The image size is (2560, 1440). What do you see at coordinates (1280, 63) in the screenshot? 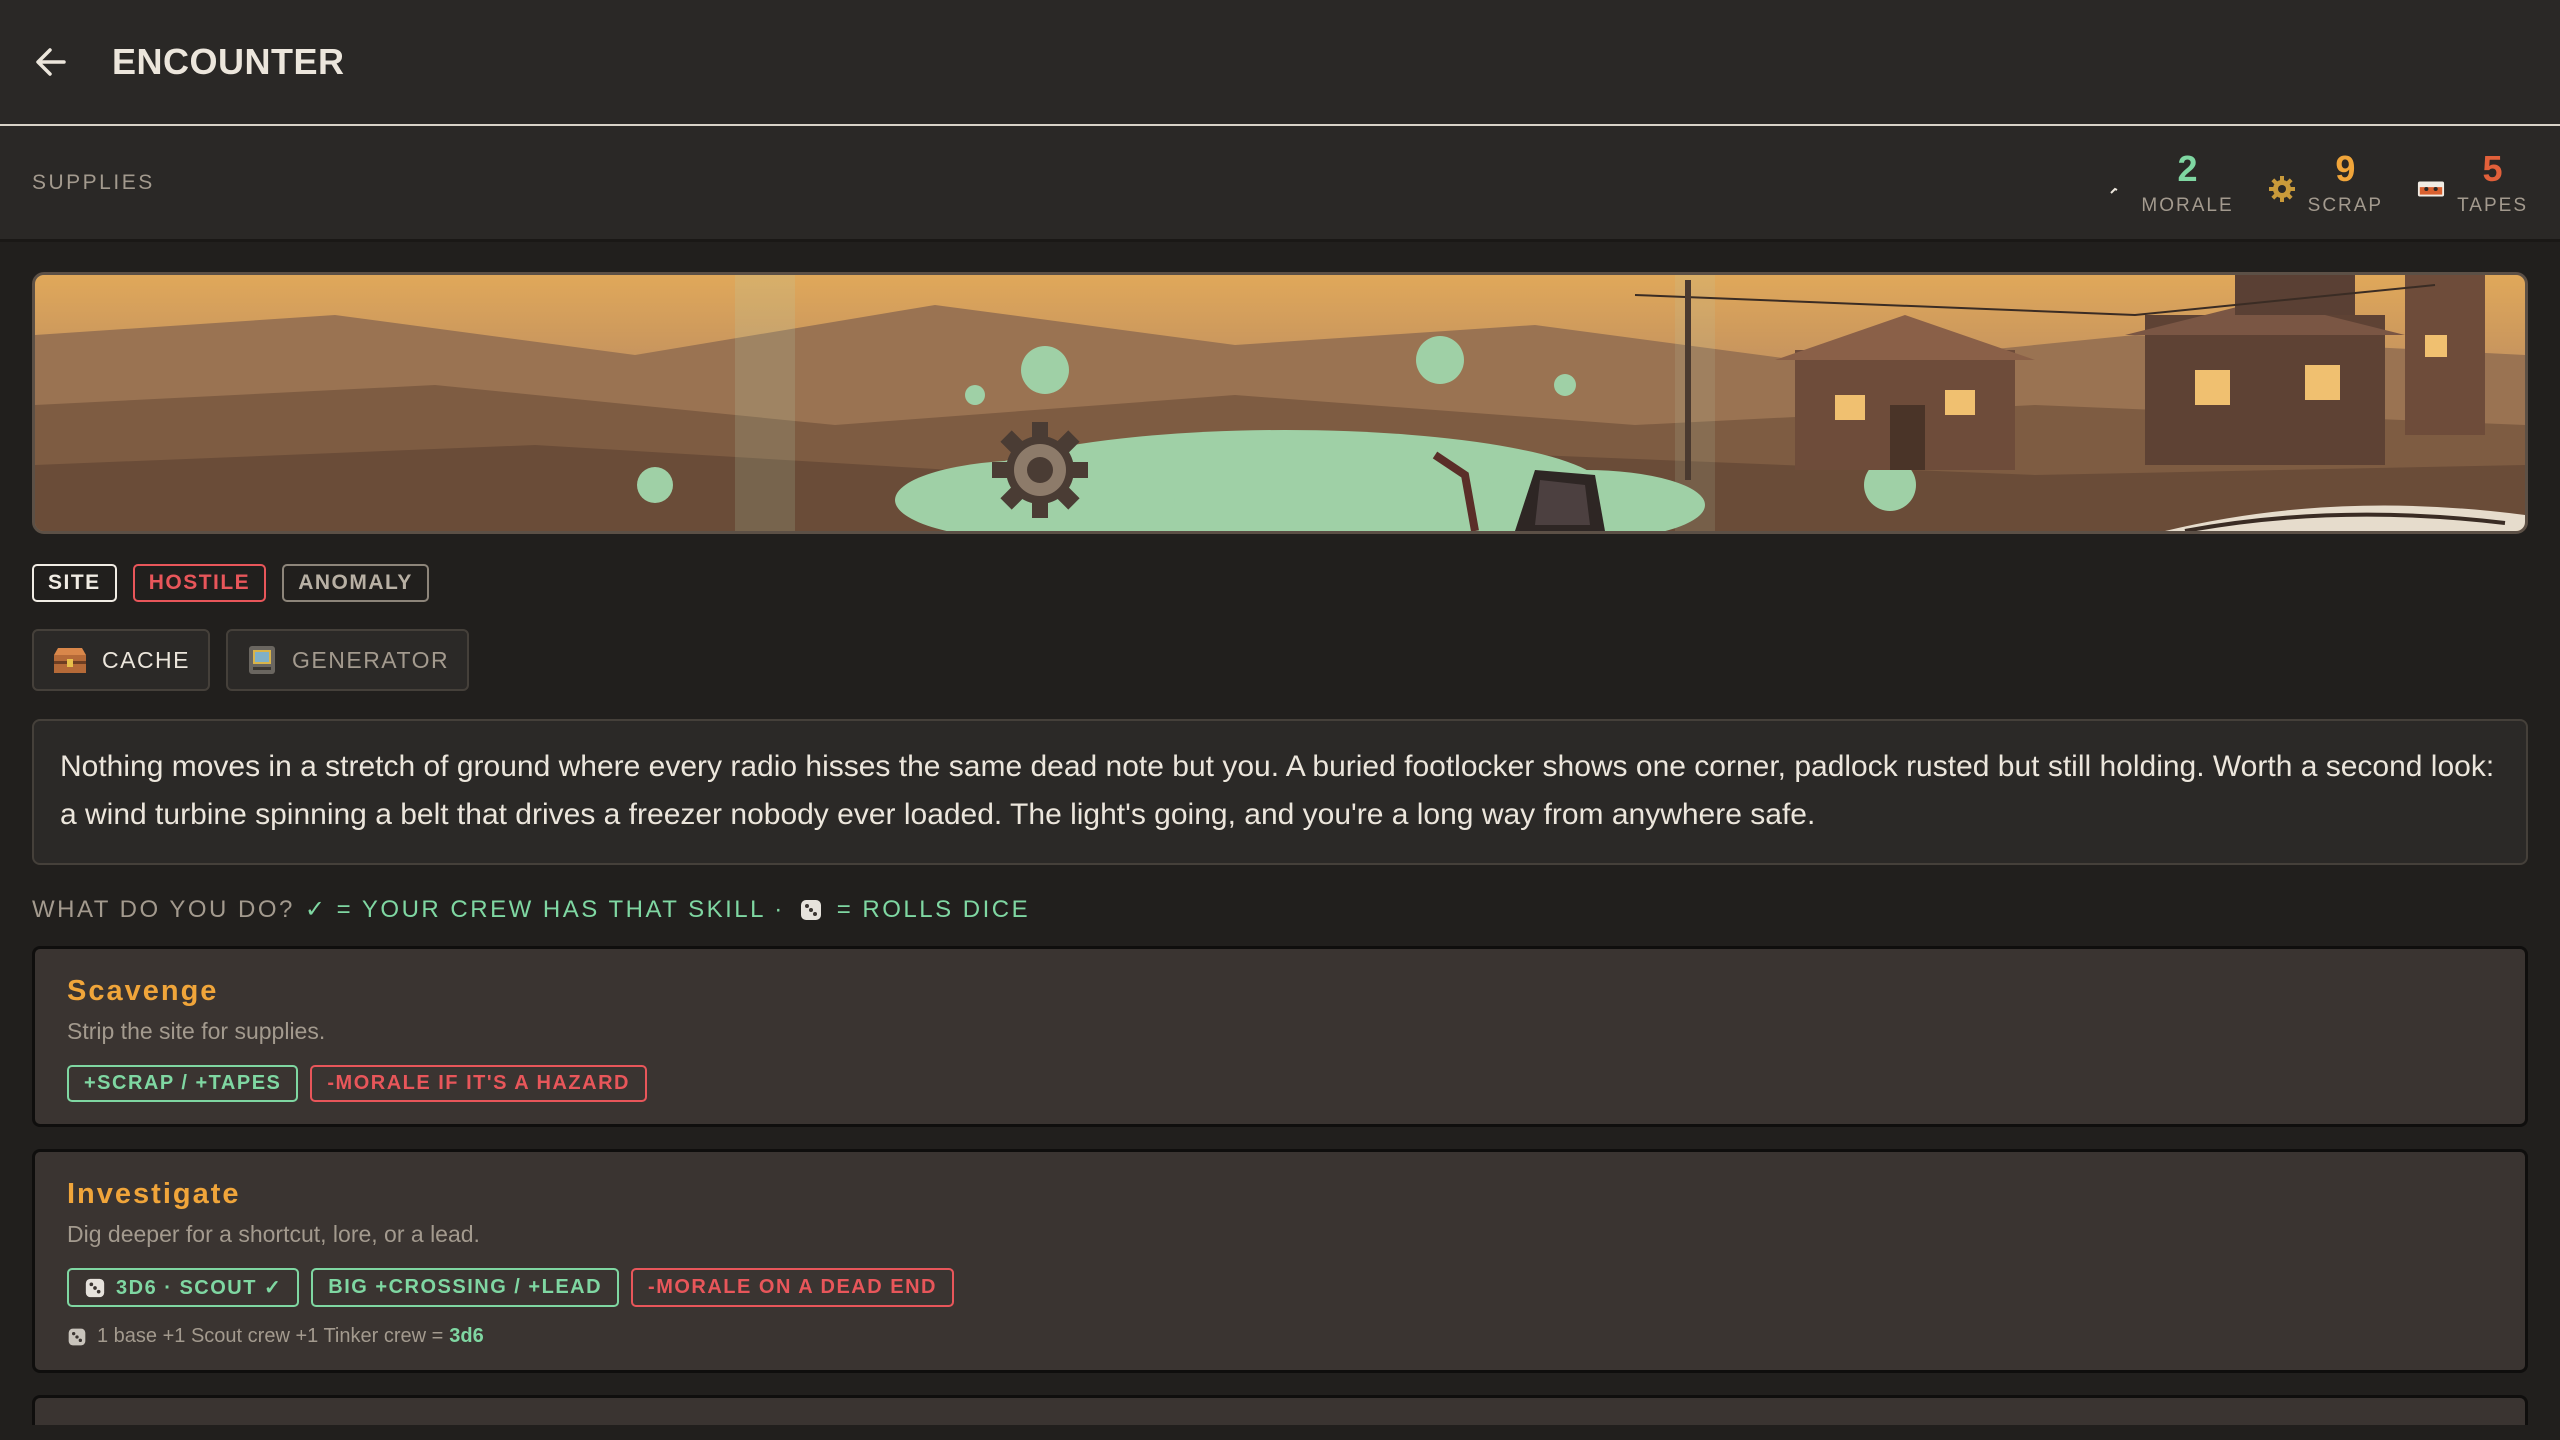
I see `top-bar: ENCOUNTER` at bounding box center [1280, 63].